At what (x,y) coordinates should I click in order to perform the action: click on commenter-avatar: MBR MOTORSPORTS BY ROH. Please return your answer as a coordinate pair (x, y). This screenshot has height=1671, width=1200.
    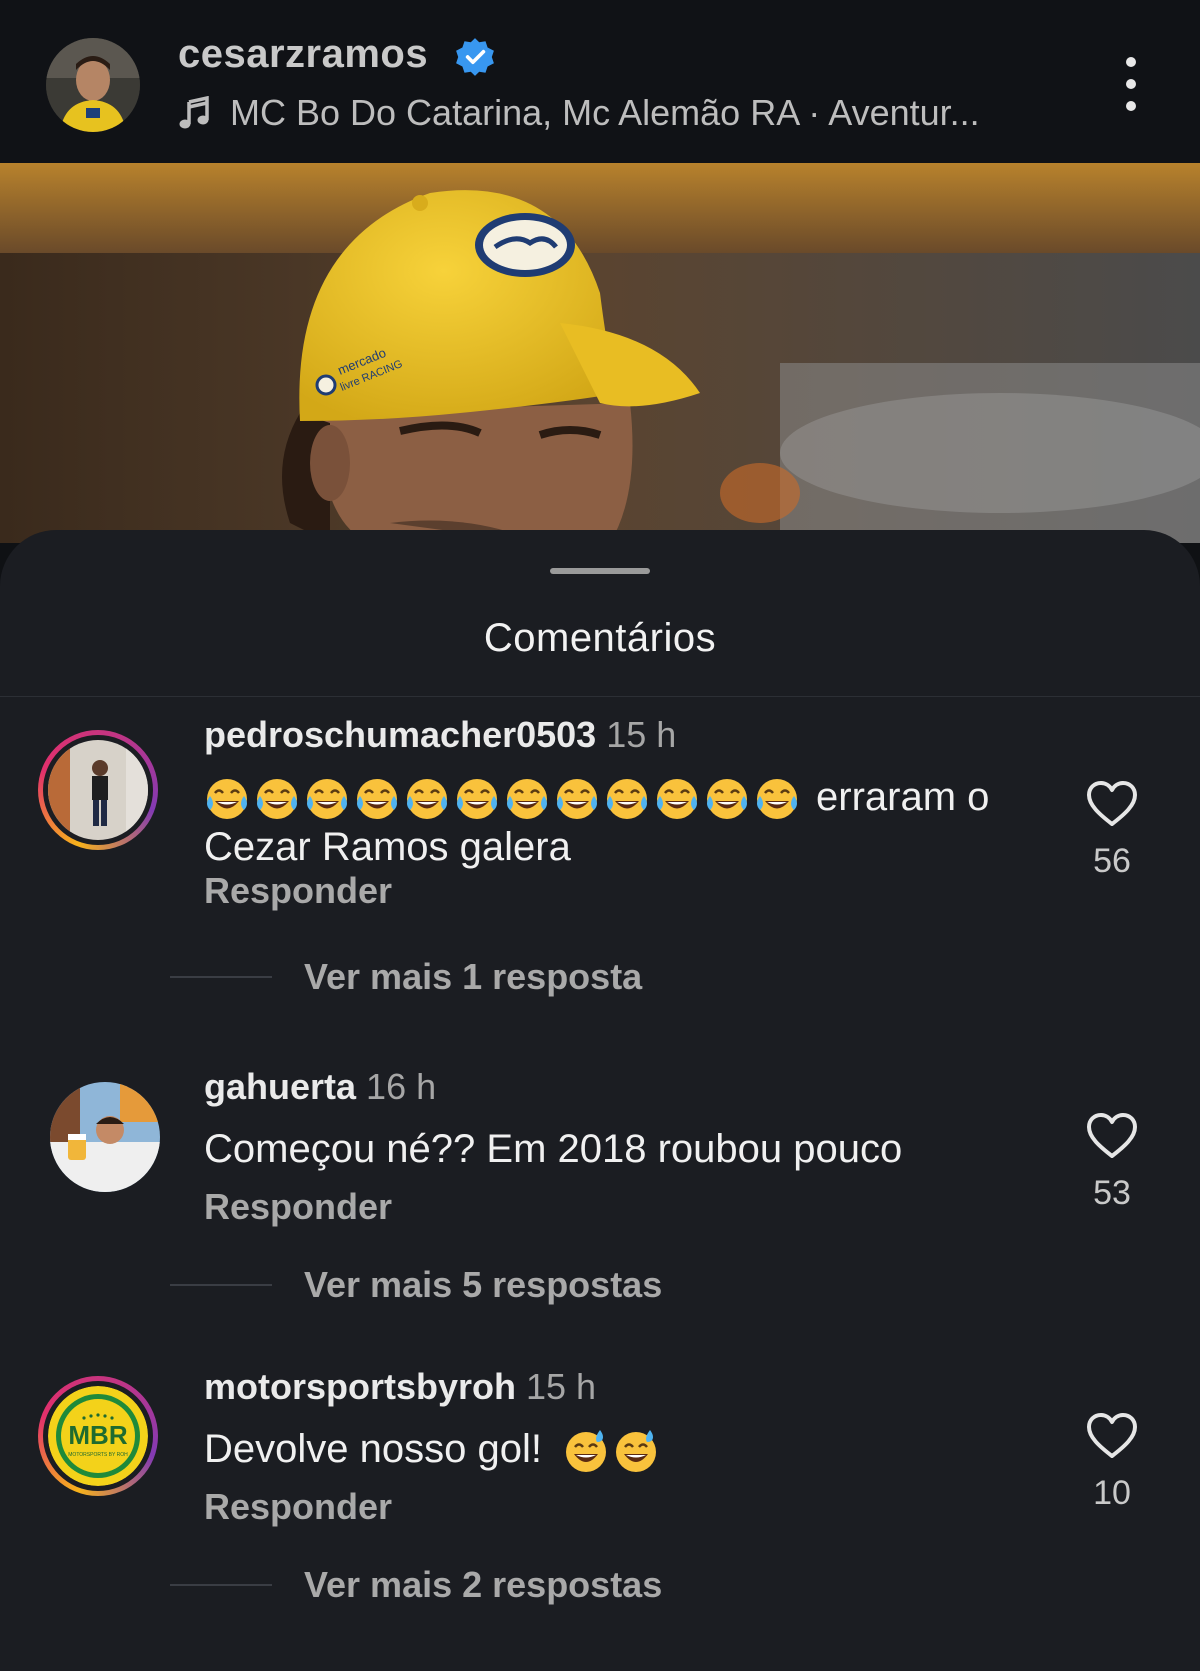
    Looking at the image, I should click on (98, 1436).